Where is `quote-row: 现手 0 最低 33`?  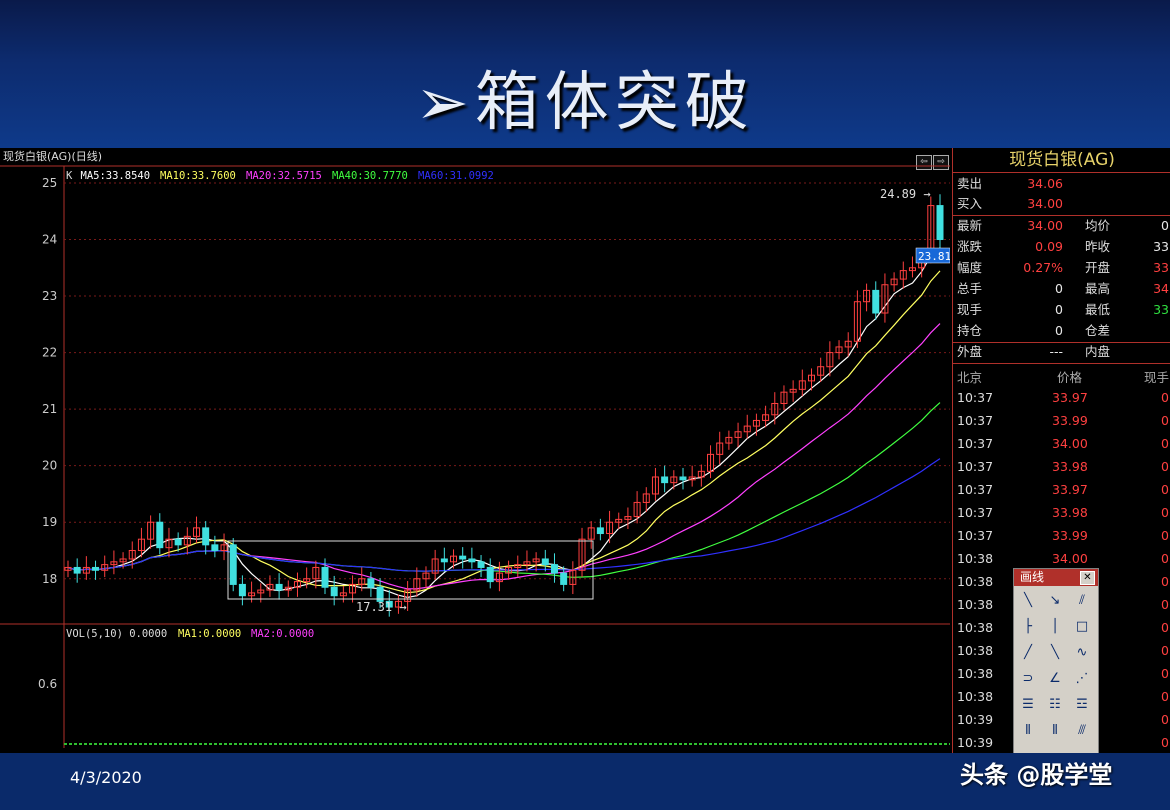
quote-row: 现手 0 最低 33 is located at coordinates (1063, 310).